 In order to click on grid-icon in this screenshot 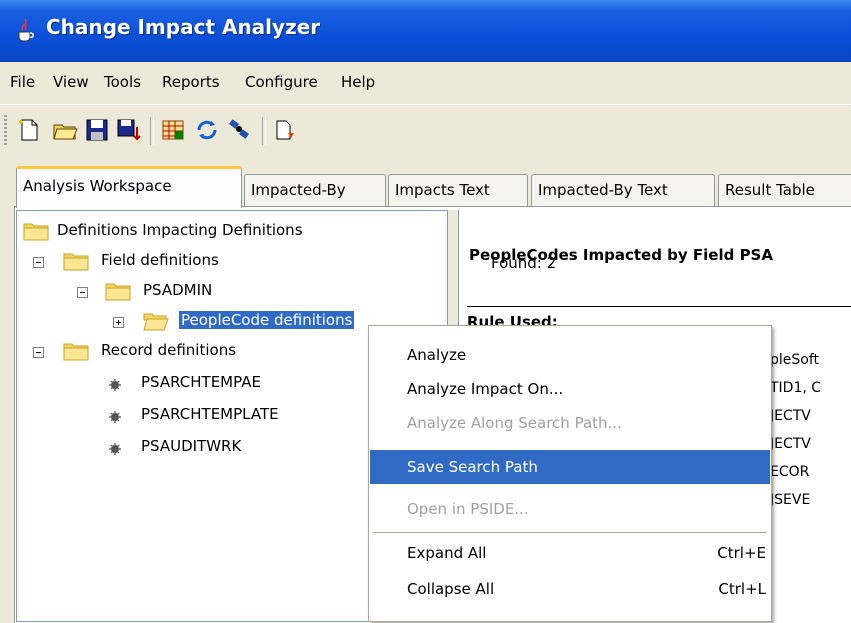, I will do `click(173, 130)`.